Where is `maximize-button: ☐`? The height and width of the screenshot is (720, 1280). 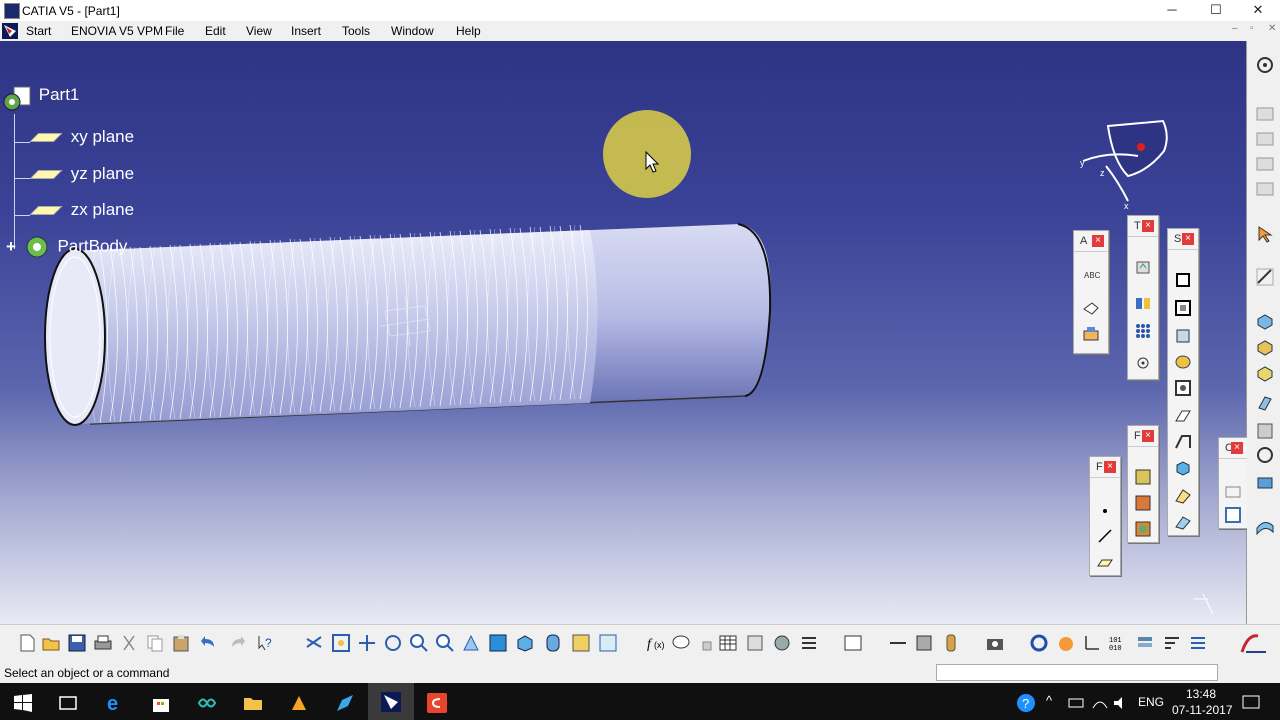
maximize-button: ☐ is located at coordinates (1216, 10).